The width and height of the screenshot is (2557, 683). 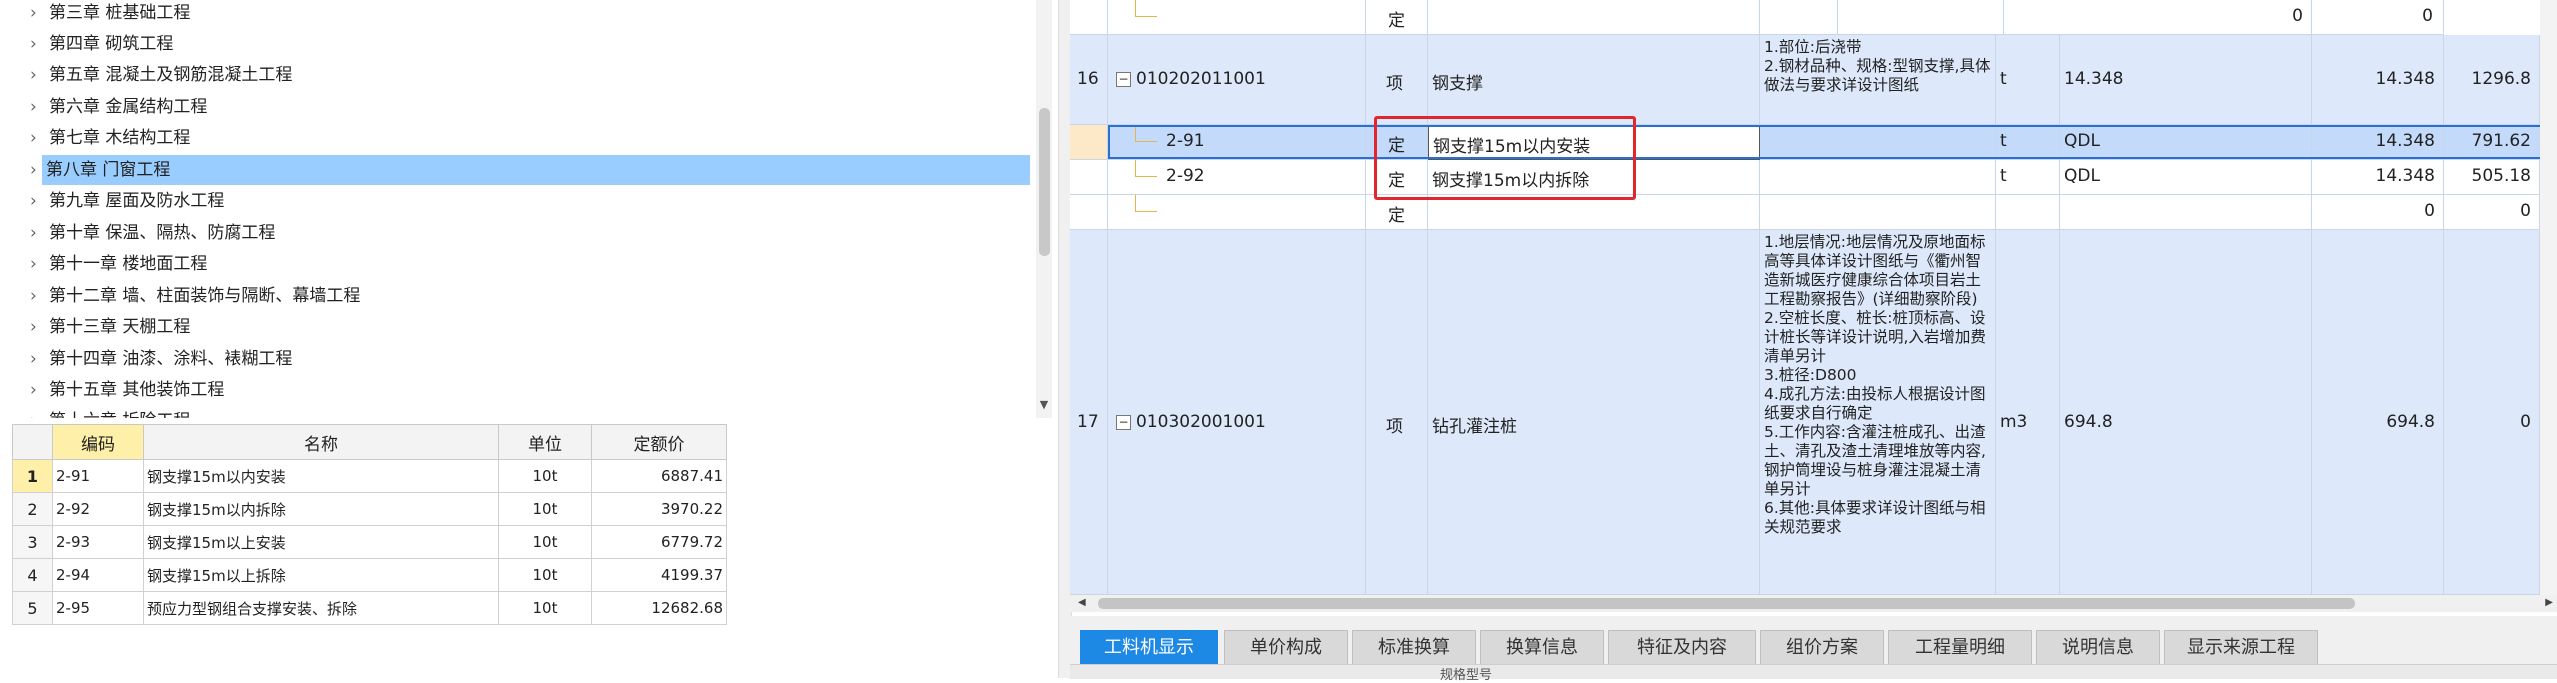 What do you see at coordinates (2186, 80) in the screenshot?
I see `qty-expr-cell: 14.348` at bounding box center [2186, 80].